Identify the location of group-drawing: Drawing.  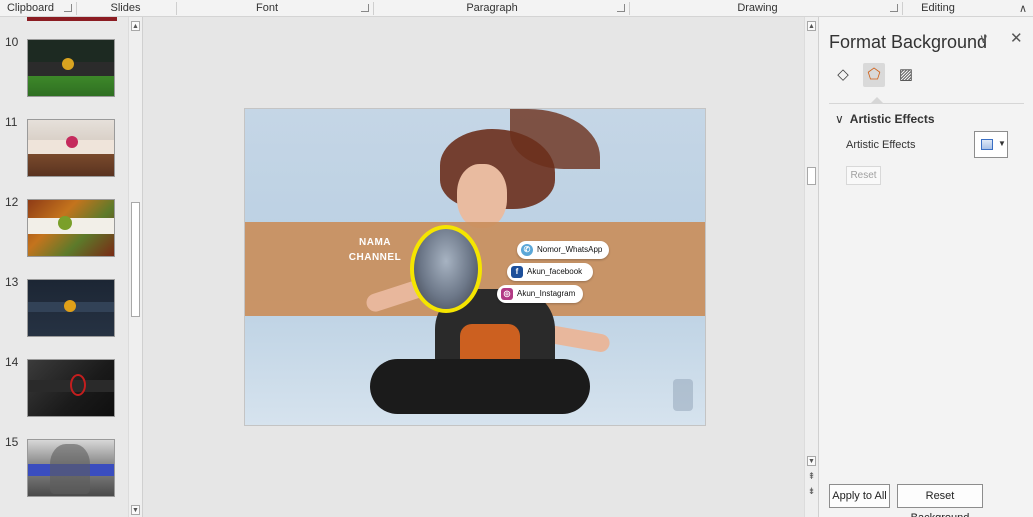
(757, 8).